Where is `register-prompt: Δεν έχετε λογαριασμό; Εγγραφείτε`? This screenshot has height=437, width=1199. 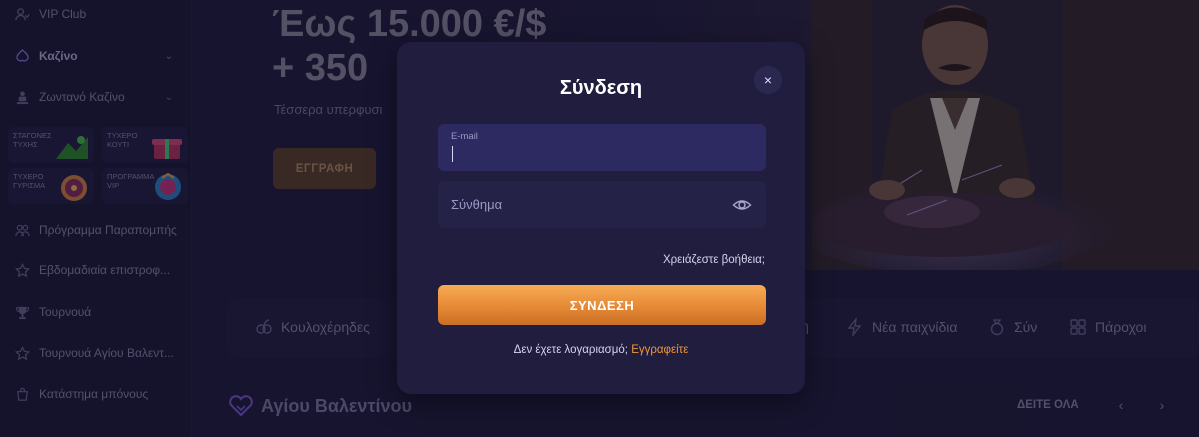
register-prompt: Δεν έχετε λογαριασμό; Εγγραφείτε is located at coordinates (601, 350).